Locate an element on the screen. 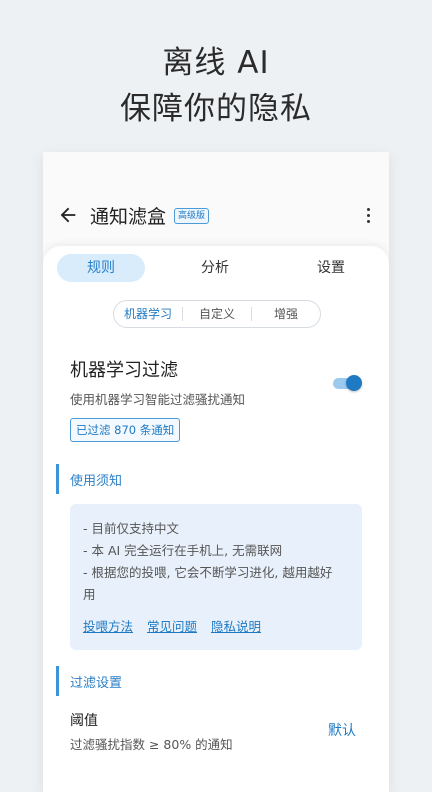 The width and height of the screenshot is (432, 792). promo-header: 离线 AI 保障你的隐私 is located at coordinates (216, 86).